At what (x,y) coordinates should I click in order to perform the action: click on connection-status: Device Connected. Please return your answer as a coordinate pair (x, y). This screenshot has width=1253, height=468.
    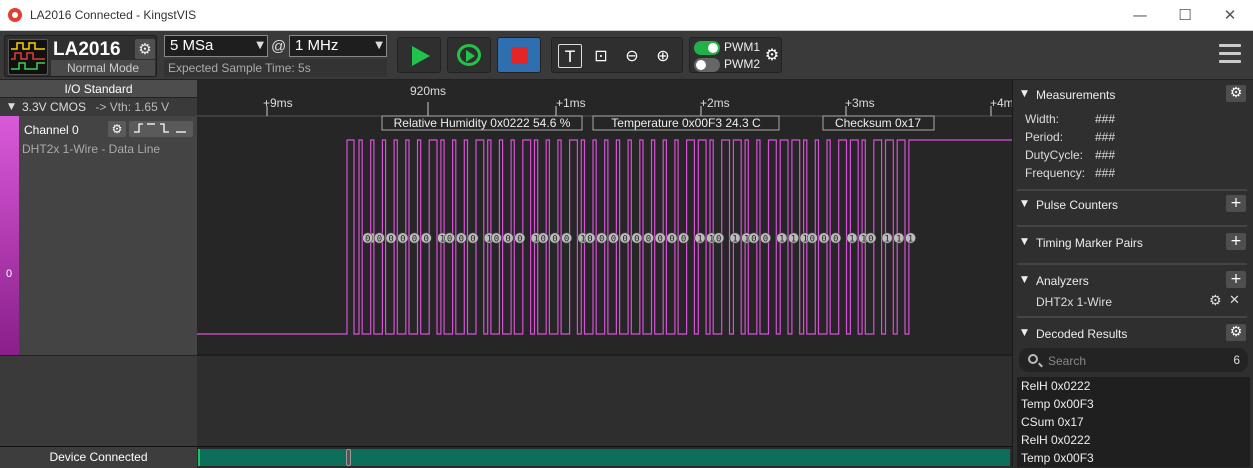
    Looking at the image, I should click on (98, 457).